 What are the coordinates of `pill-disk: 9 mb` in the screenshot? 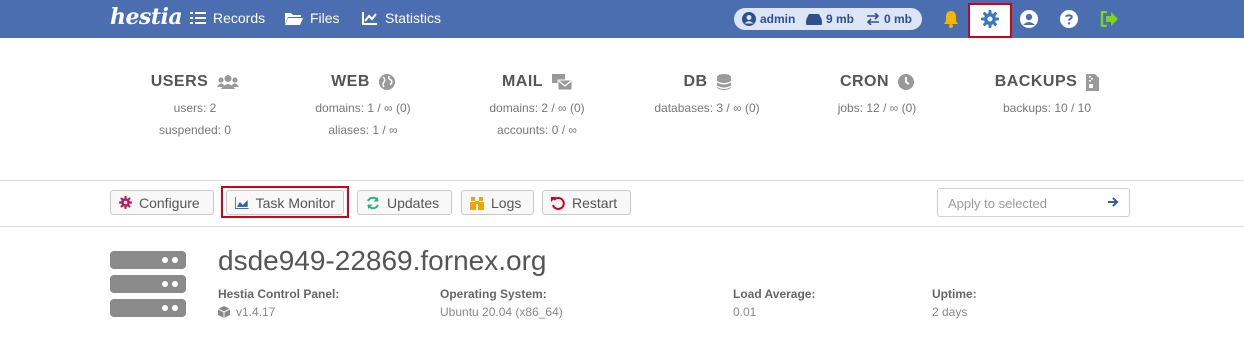 It's located at (830, 19).